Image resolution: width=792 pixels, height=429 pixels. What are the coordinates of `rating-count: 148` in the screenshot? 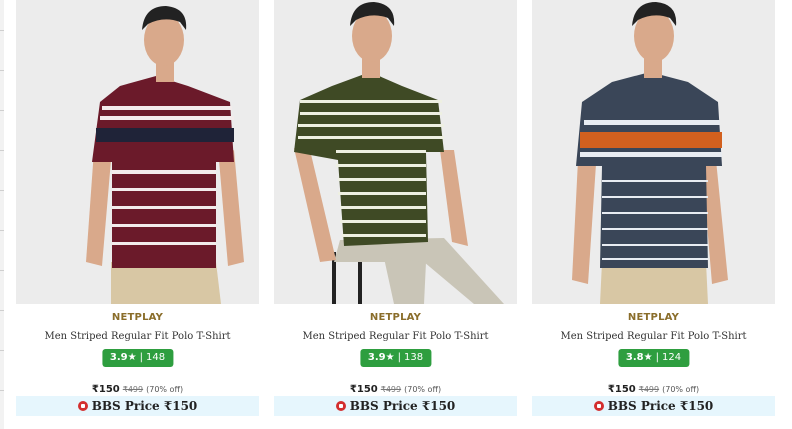 It's located at (155, 357).